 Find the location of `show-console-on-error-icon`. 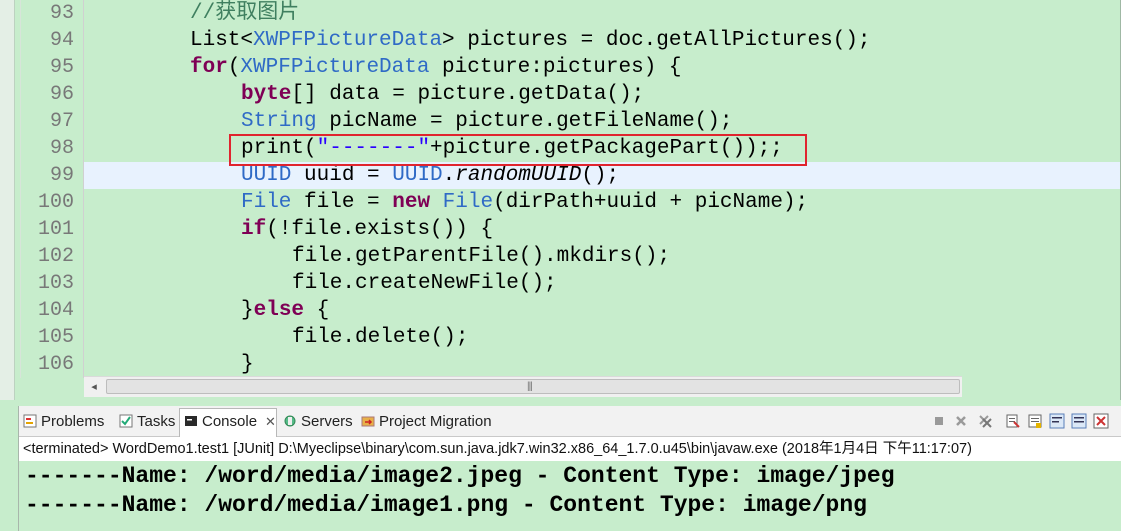

show-console-on-error-icon is located at coordinates (1101, 421).